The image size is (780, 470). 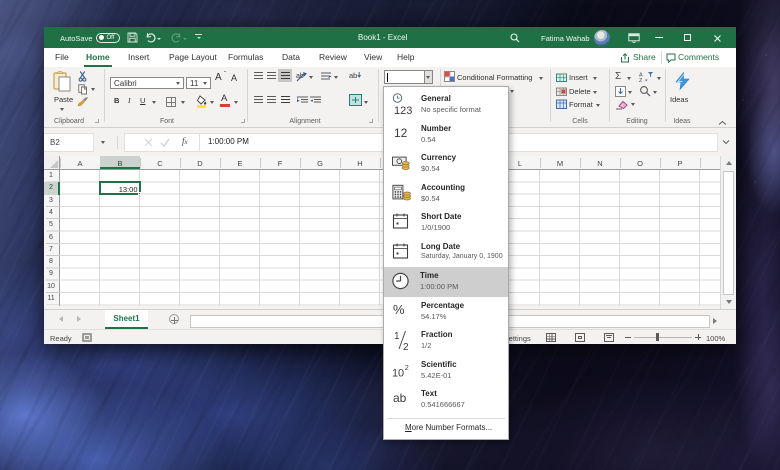 I want to click on svg-text: 123, so click(x=403, y=111).